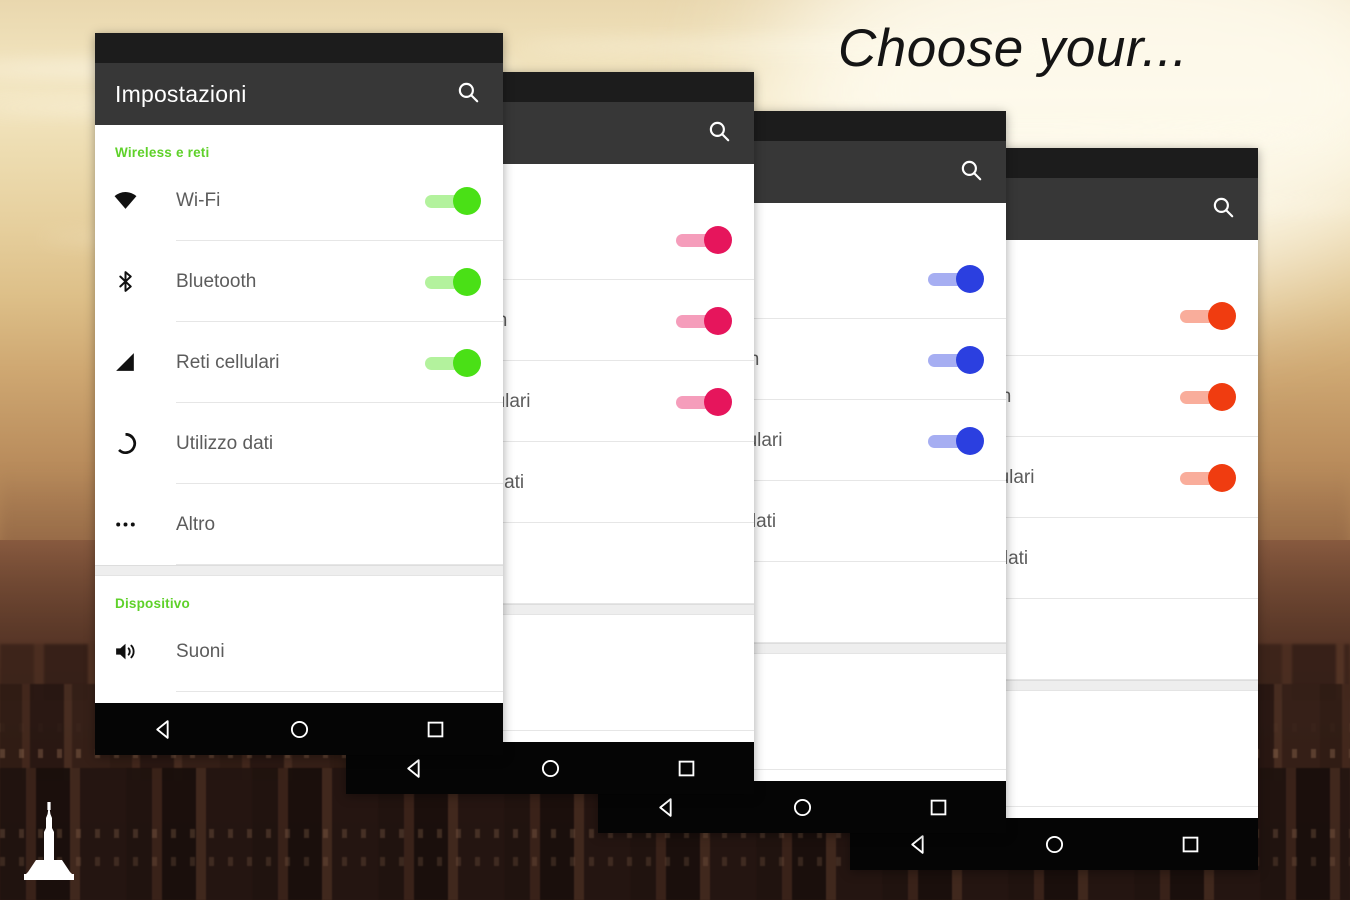 The image size is (1350, 900). Describe the element at coordinates (198, 200) in the screenshot. I see `settings-row-label: Wi-Fi` at that location.